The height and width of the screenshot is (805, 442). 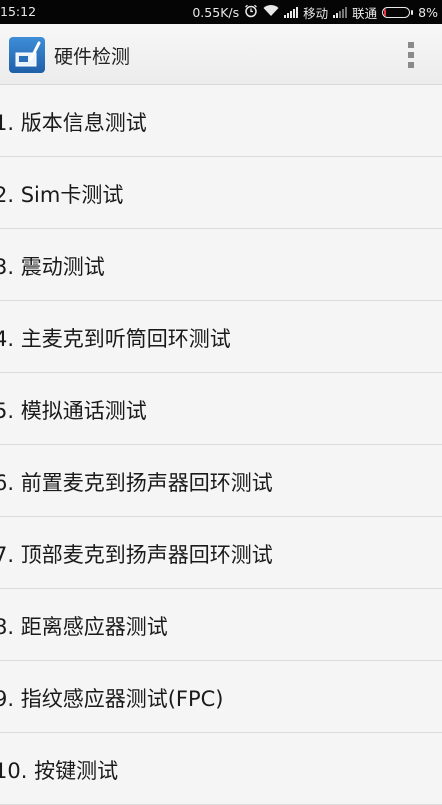 What do you see at coordinates (136, 555) in the screenshot?
I see `list-item-label: 7. 顶部麦克到扬声器回环测试` at bounding box center [136, 555].